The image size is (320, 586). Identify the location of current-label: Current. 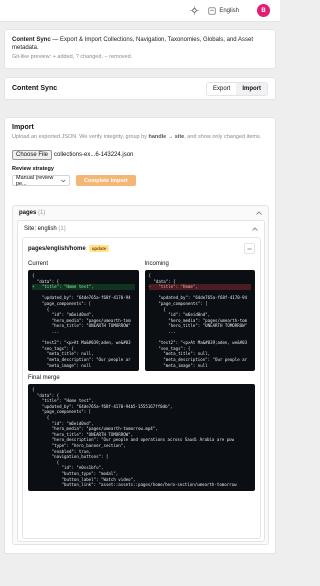
(38, 264).